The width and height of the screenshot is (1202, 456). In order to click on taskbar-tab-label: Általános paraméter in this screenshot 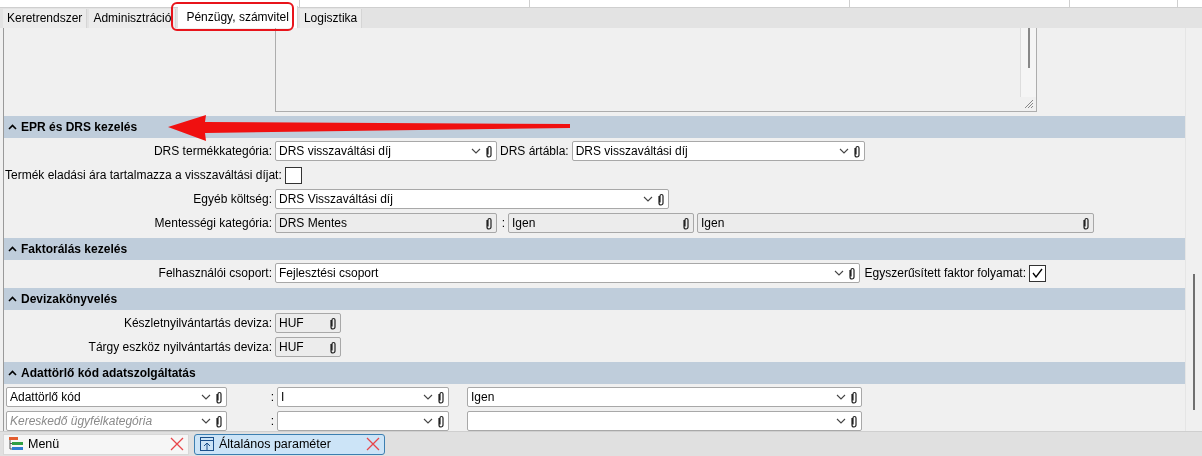, I will do `click(275, 444)`.